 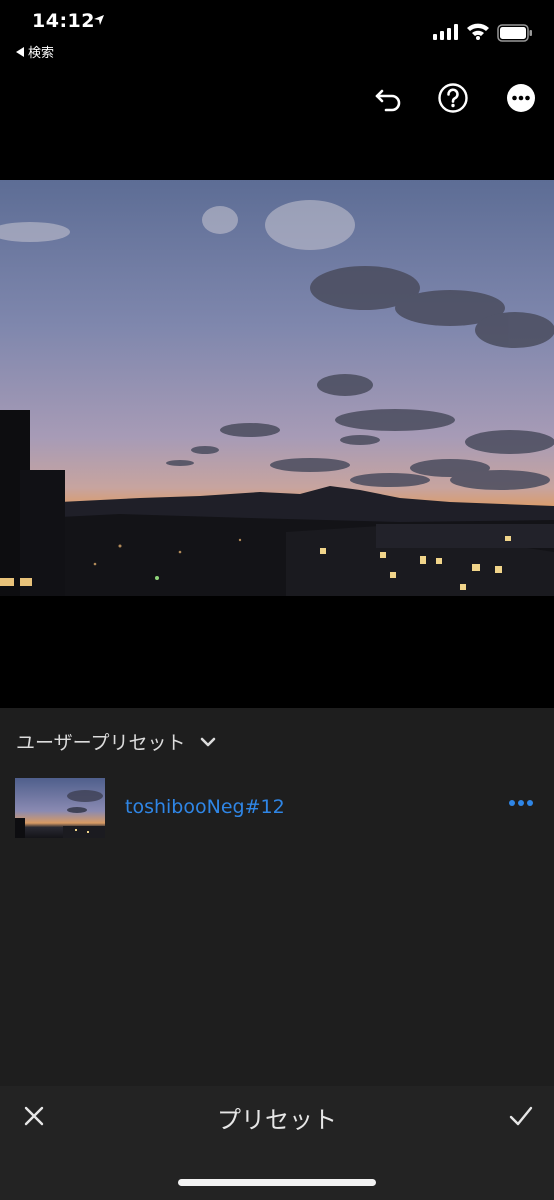 What do you see at coordinates (99, 20) in the screenshot?
I see `location-arrow-icon` at bounding box center [99, 20].